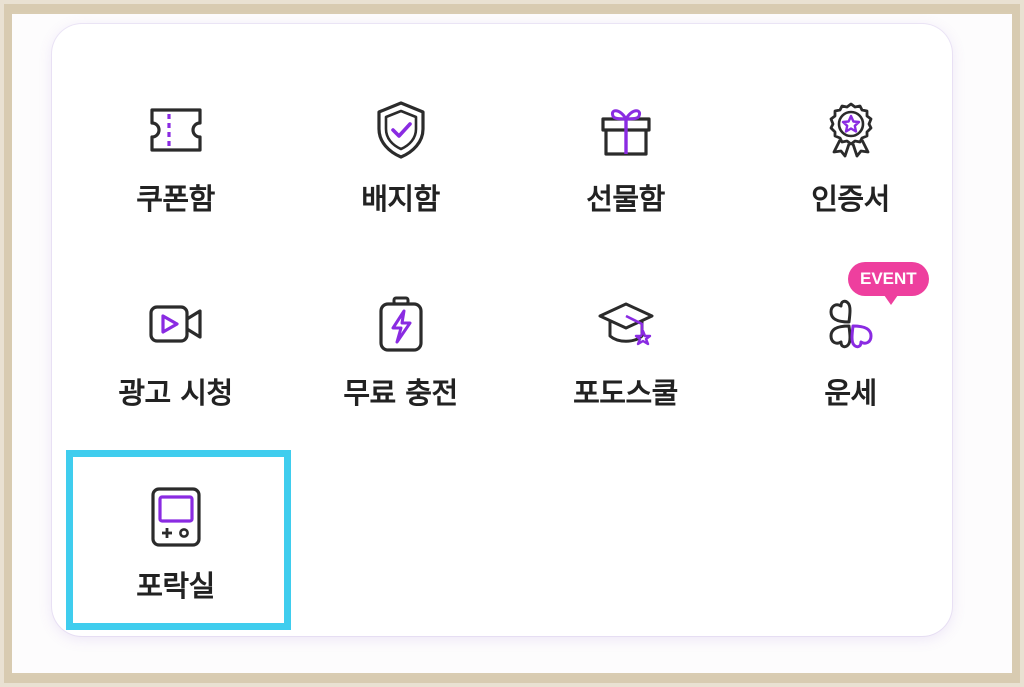 The height and width of the screenshot is (687, 1024). I want to click on menu-item-certificate: 인증서, so click(850, 148).